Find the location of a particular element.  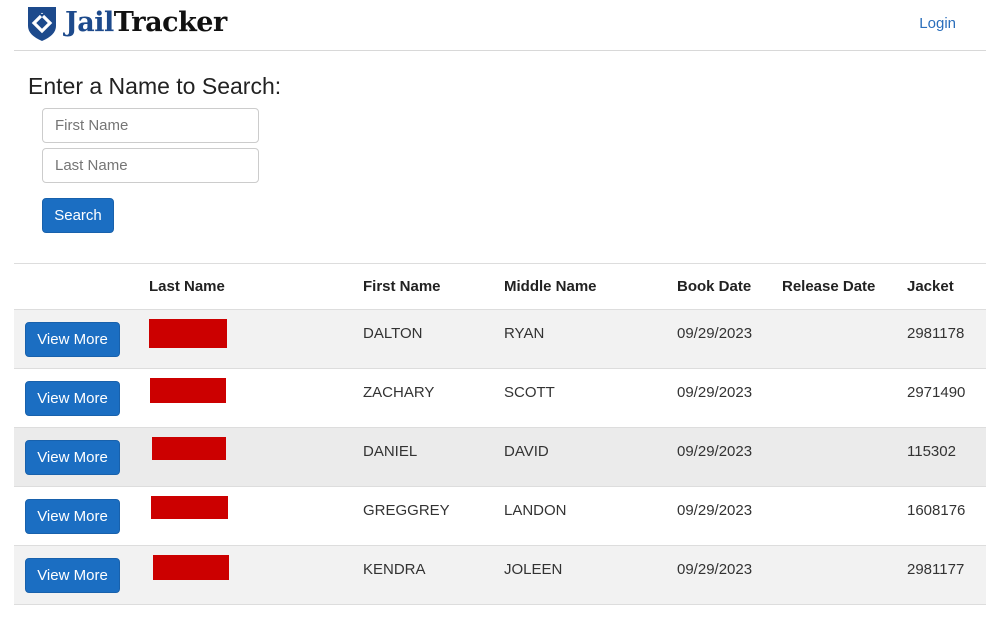

table-row: View More DANIEL DAVID 09/29/2023 115302 is located at coordinates (500, 457).